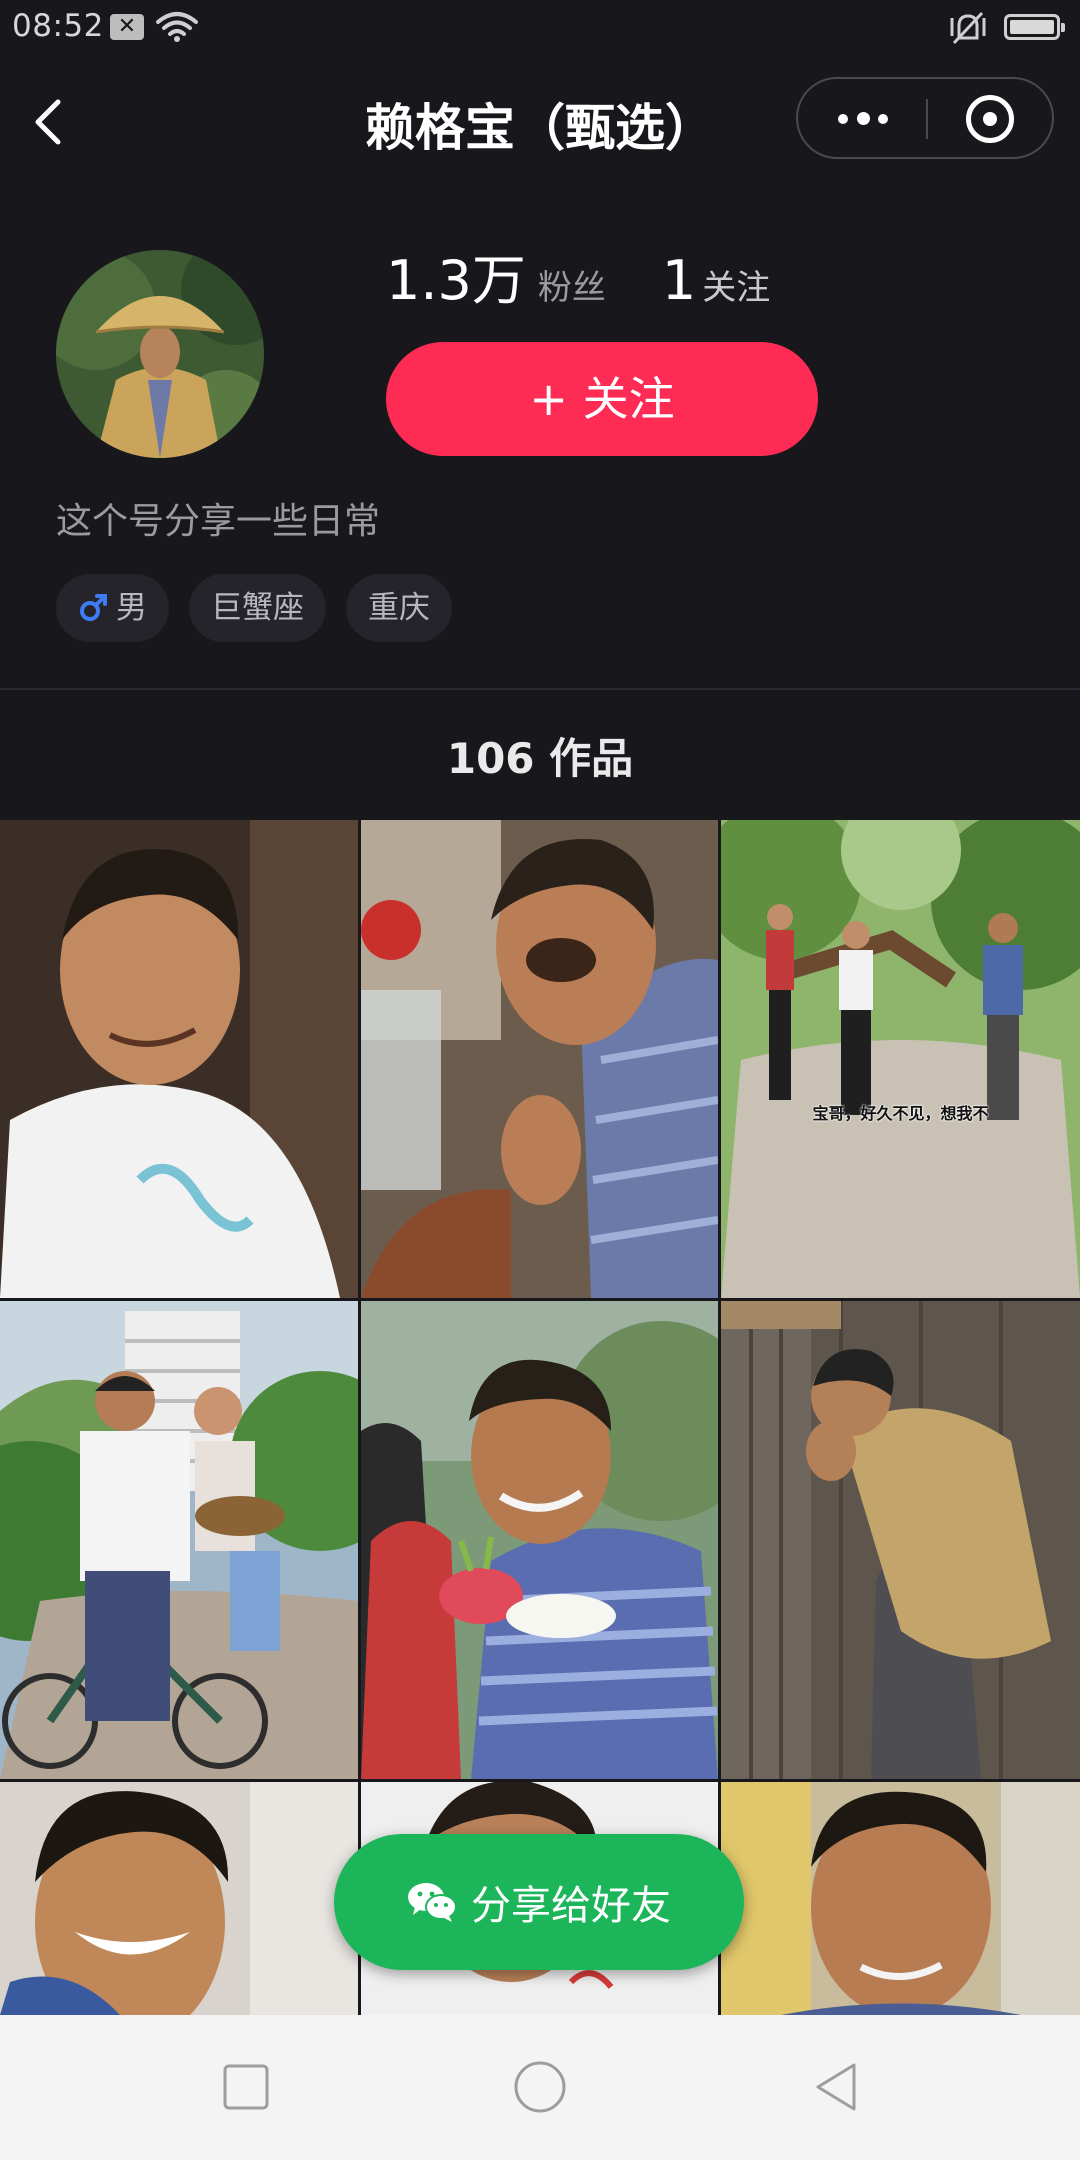 This screenshot has height=2160, width=1080. Describe the element at coordinates (177, 27) in the screenshot. I see `wifi-icon` at that location.